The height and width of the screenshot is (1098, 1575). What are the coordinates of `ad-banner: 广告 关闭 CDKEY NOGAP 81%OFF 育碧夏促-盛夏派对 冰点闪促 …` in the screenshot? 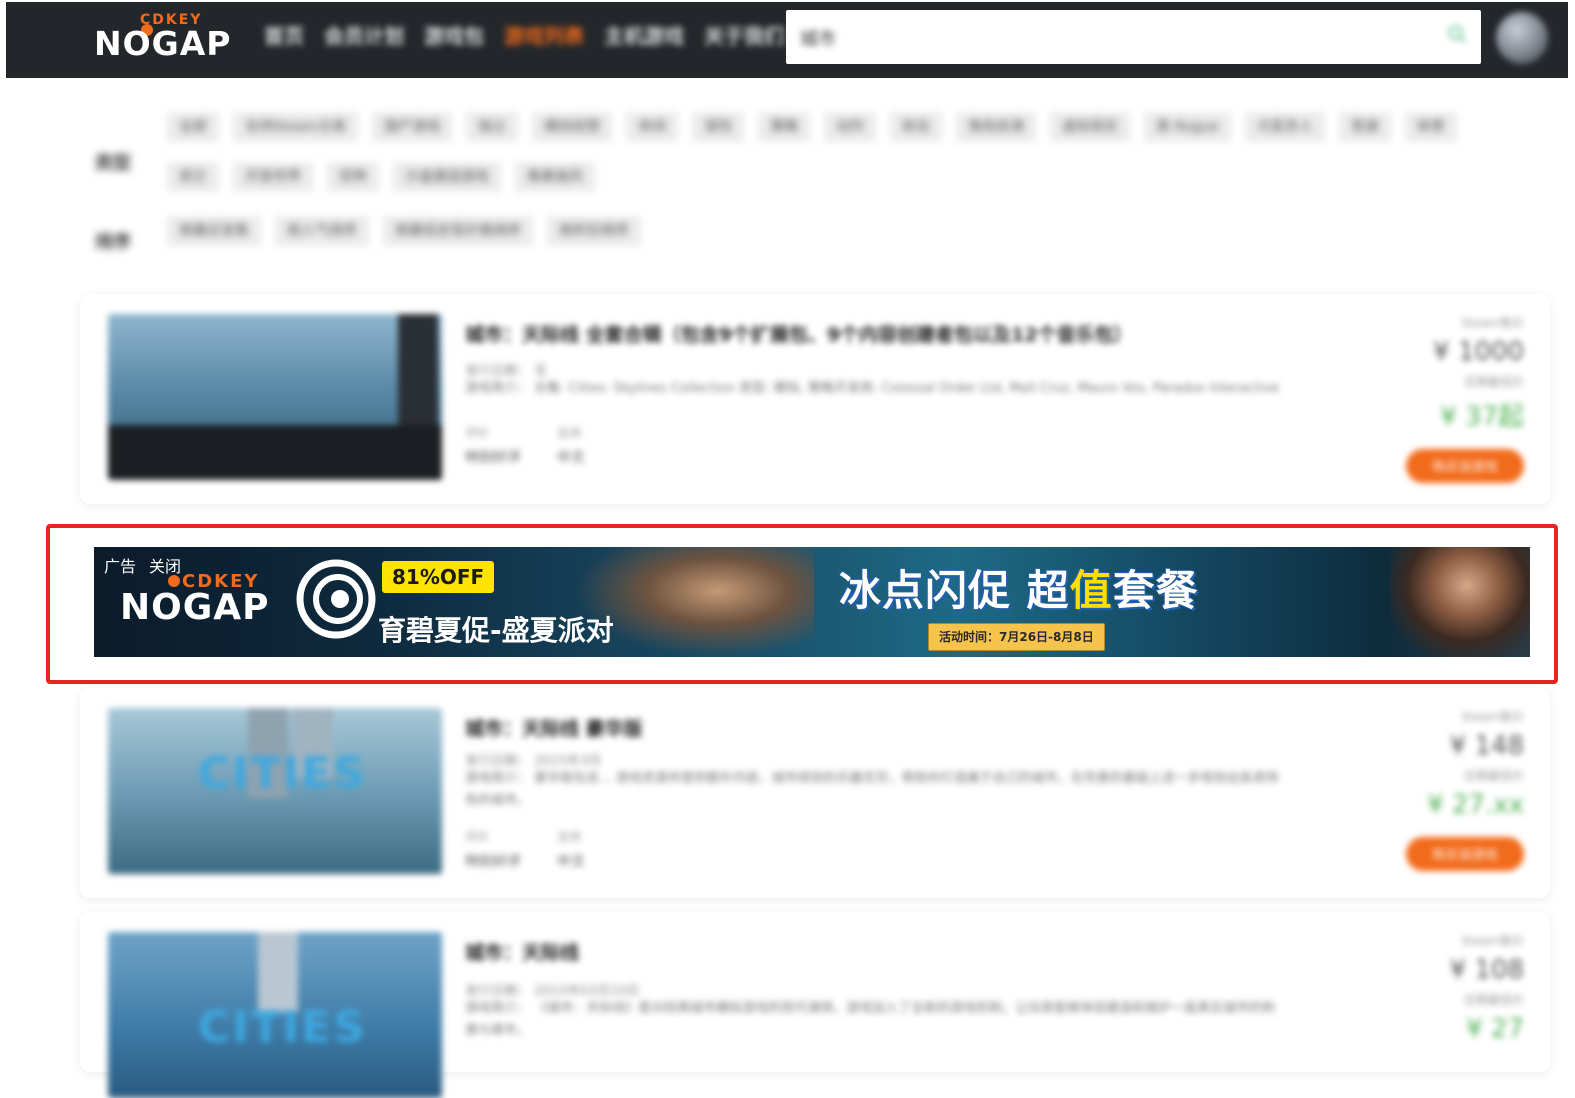 It's located at (812, 602).